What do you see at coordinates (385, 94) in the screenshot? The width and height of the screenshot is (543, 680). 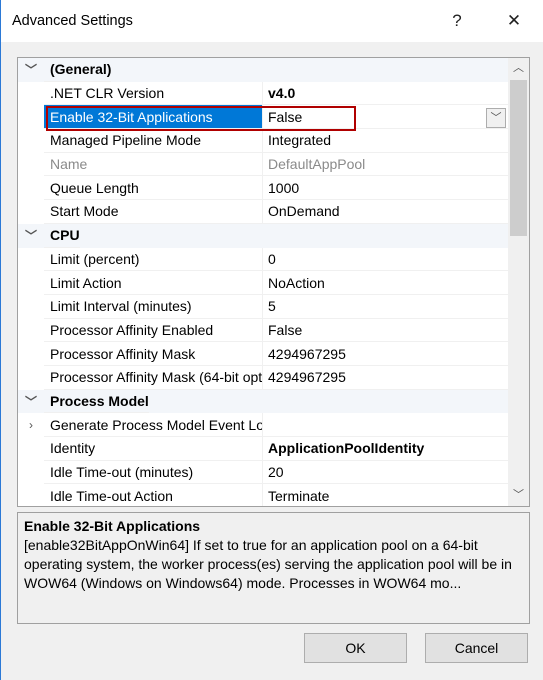 I see `property-value: v4.0` at bounding box center [385, 94].